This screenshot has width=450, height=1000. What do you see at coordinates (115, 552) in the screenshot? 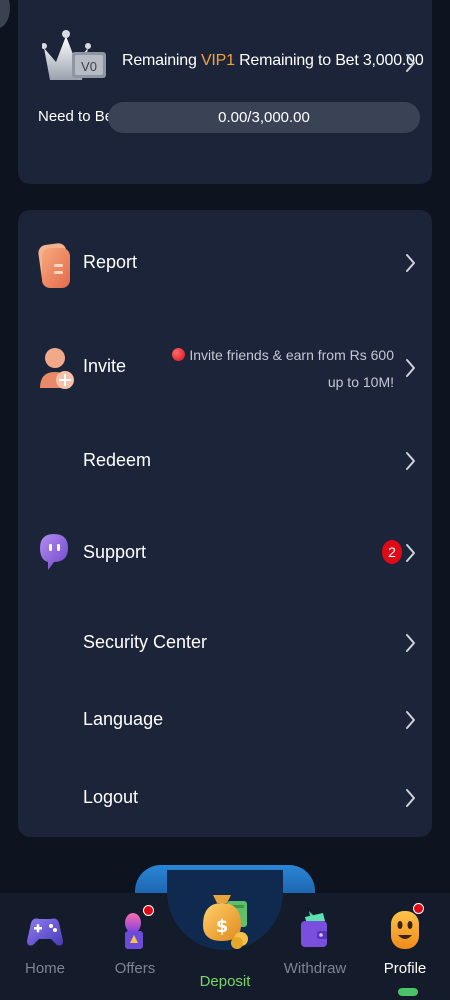
I see `menu-label-support: Support` at bounding box center [115, 552].